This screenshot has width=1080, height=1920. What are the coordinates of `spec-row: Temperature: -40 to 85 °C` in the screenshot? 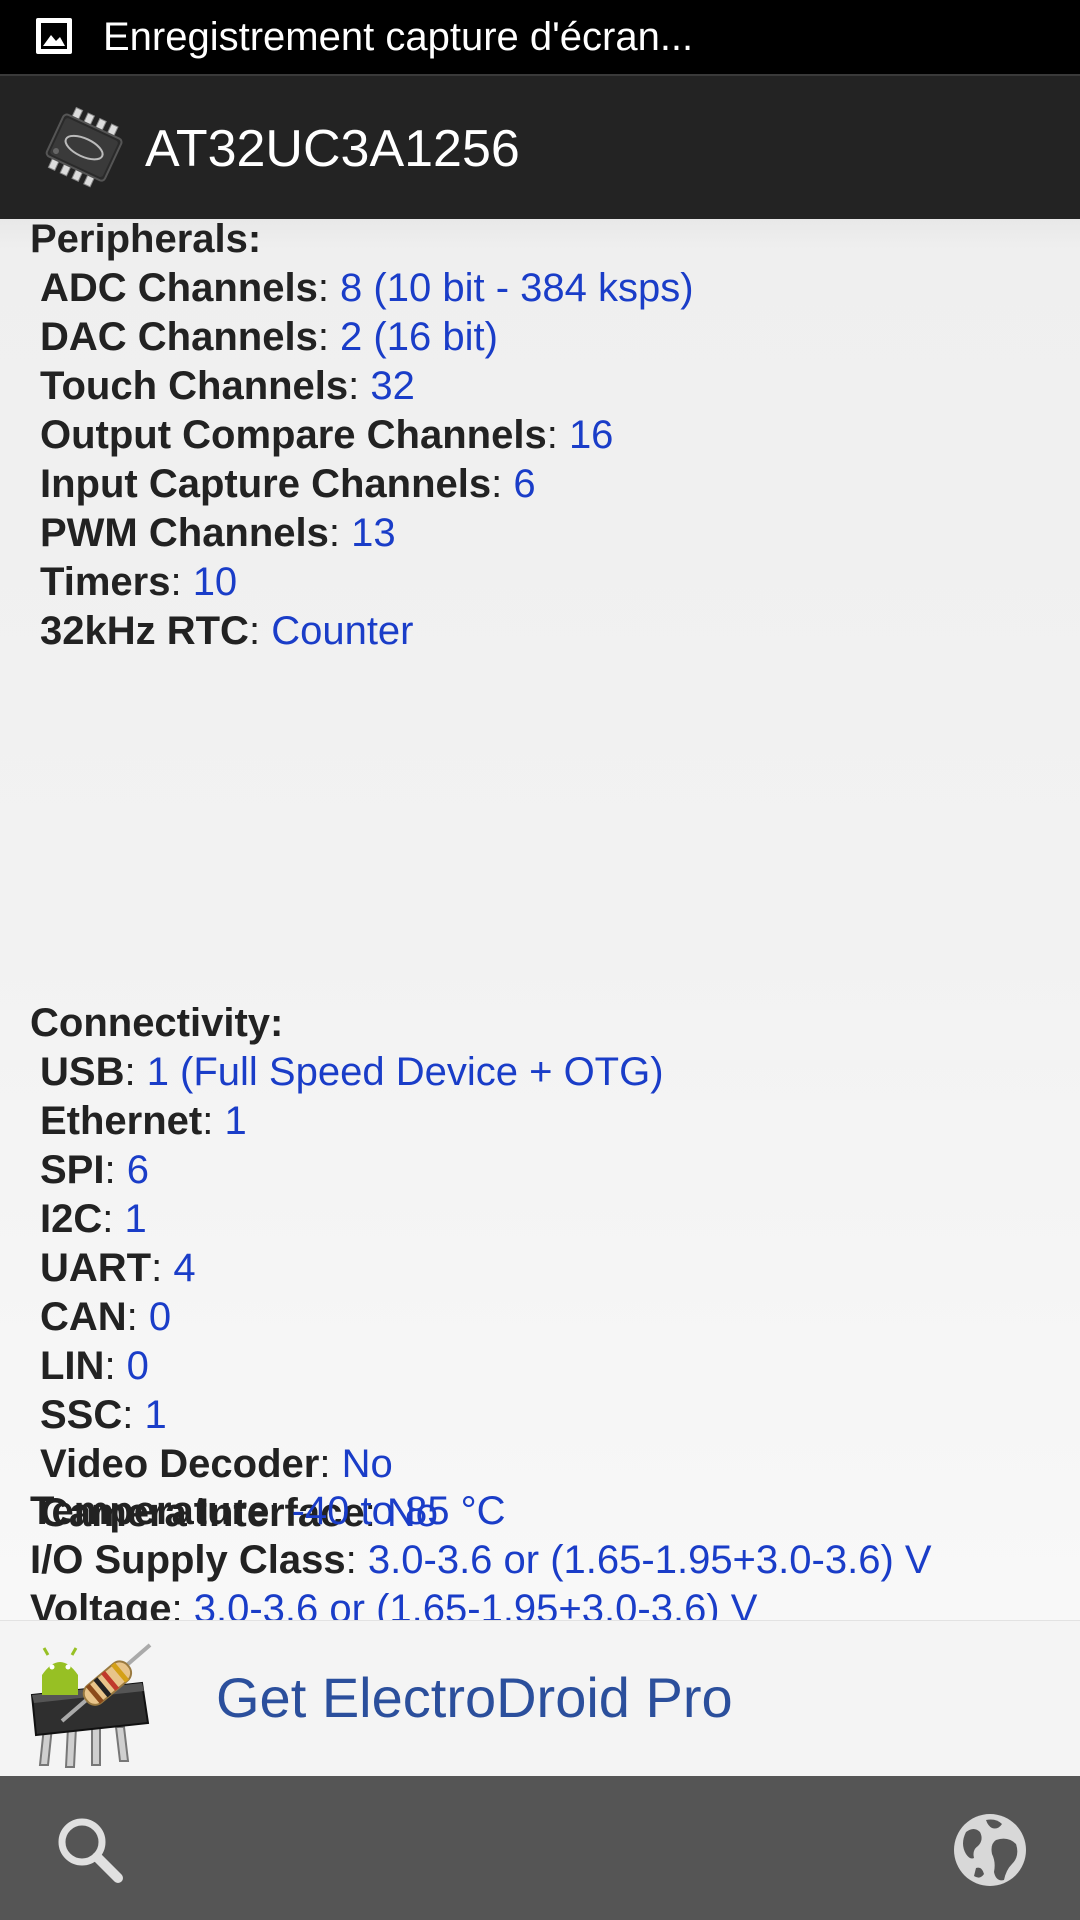 It's located at (481, 1511).